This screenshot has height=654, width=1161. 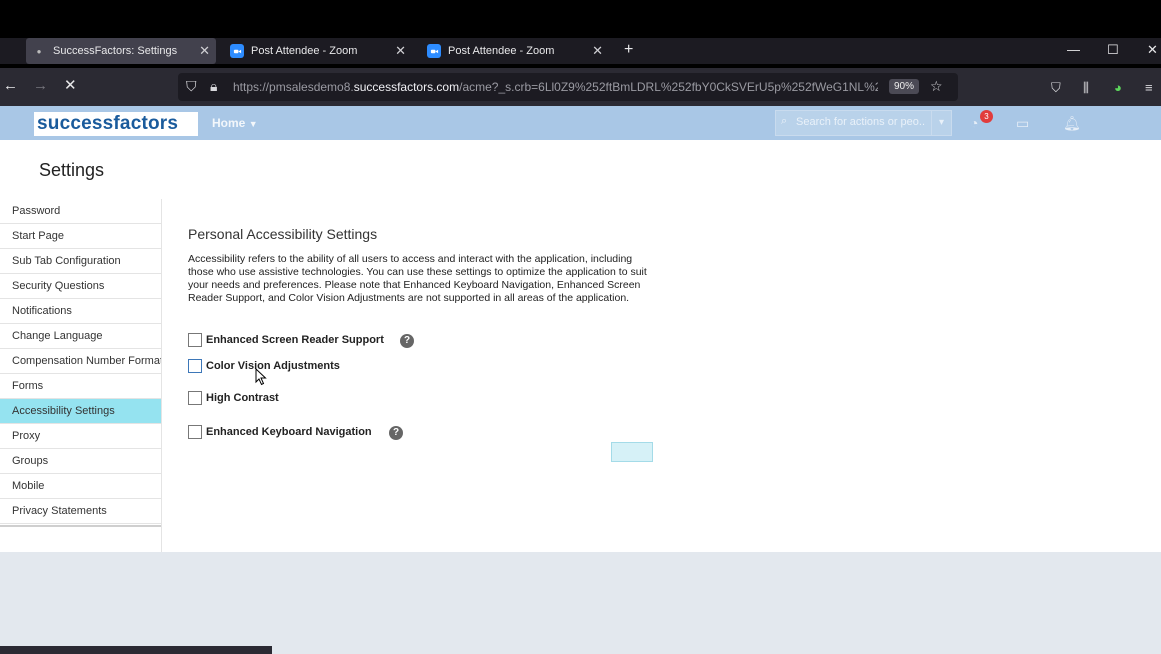 What do you see at coordinates (115, 51) in the screenshot?
I see `tab-title: SuccessFactors: Settings` at bounding box center [115, 51].